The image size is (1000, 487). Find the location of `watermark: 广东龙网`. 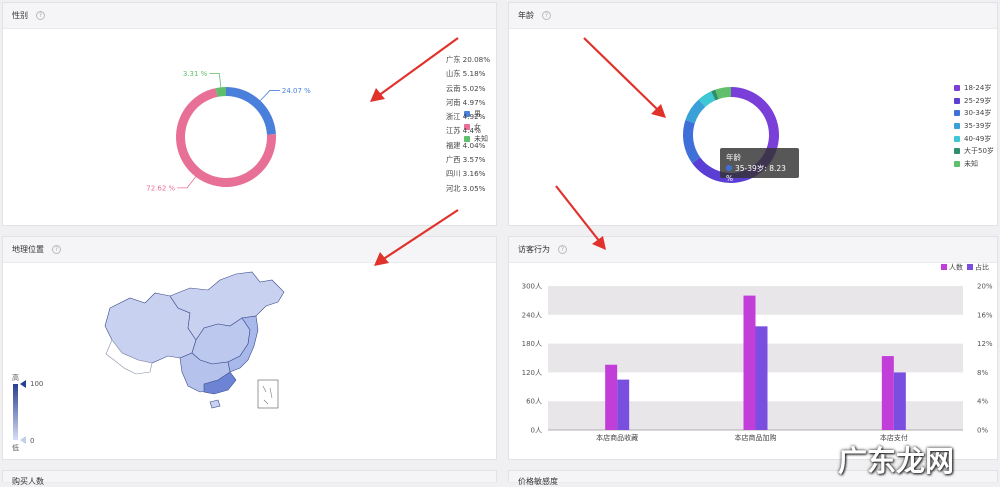

watermark: 广东龙网 is located at coordinates (896, 461).